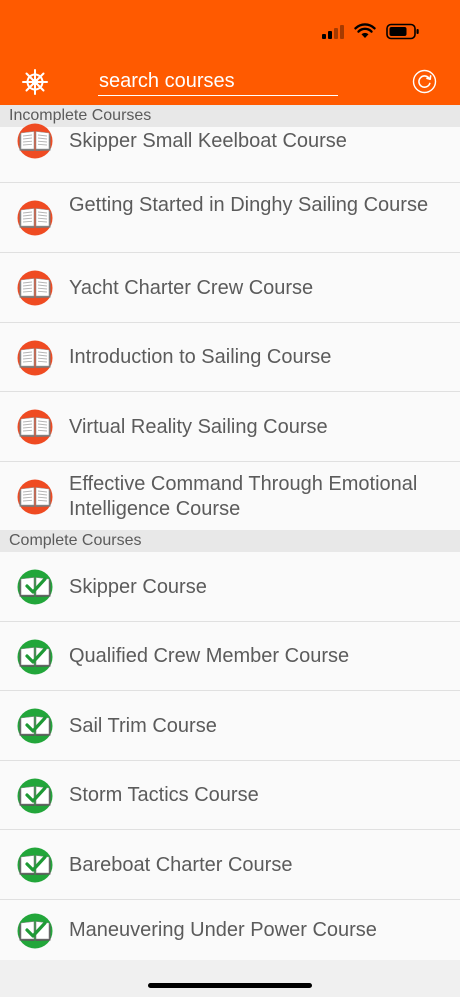 The width and height of the screenshot is (460, 997). Describe the element at coordinates (230, 541) in the screenshot. I see `section-header-complete: Complete Courses` at that location.